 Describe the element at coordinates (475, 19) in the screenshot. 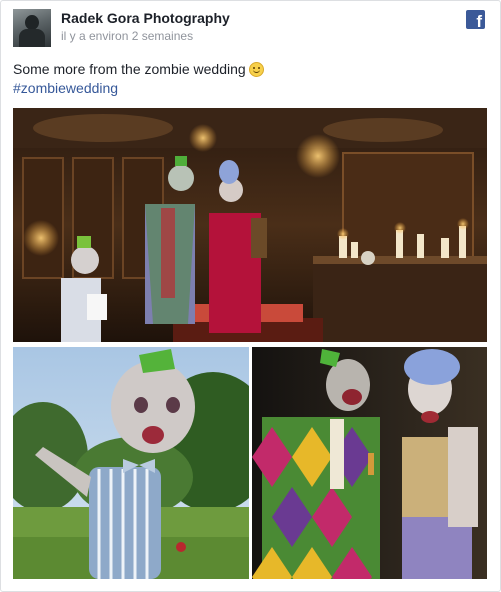

I see `facebook-icon: f` at that location.